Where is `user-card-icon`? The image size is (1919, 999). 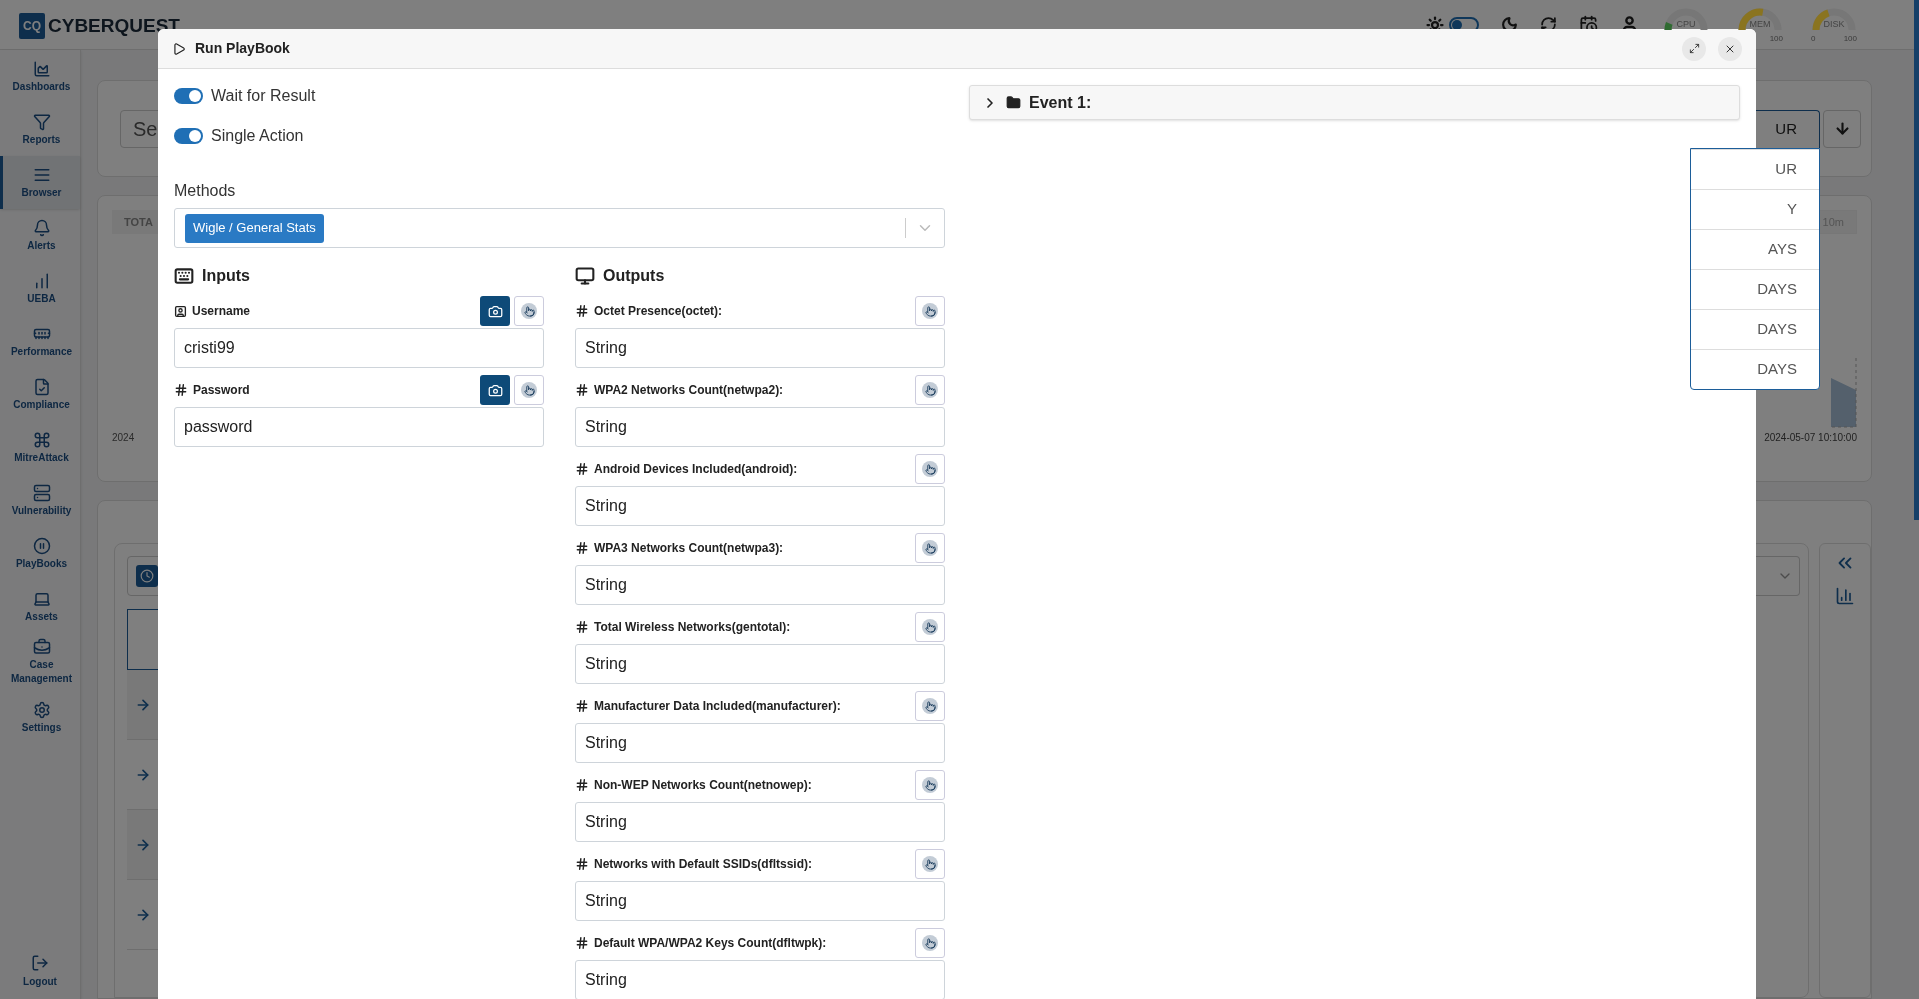
user-card-icon is located at coordinates (180, 311).